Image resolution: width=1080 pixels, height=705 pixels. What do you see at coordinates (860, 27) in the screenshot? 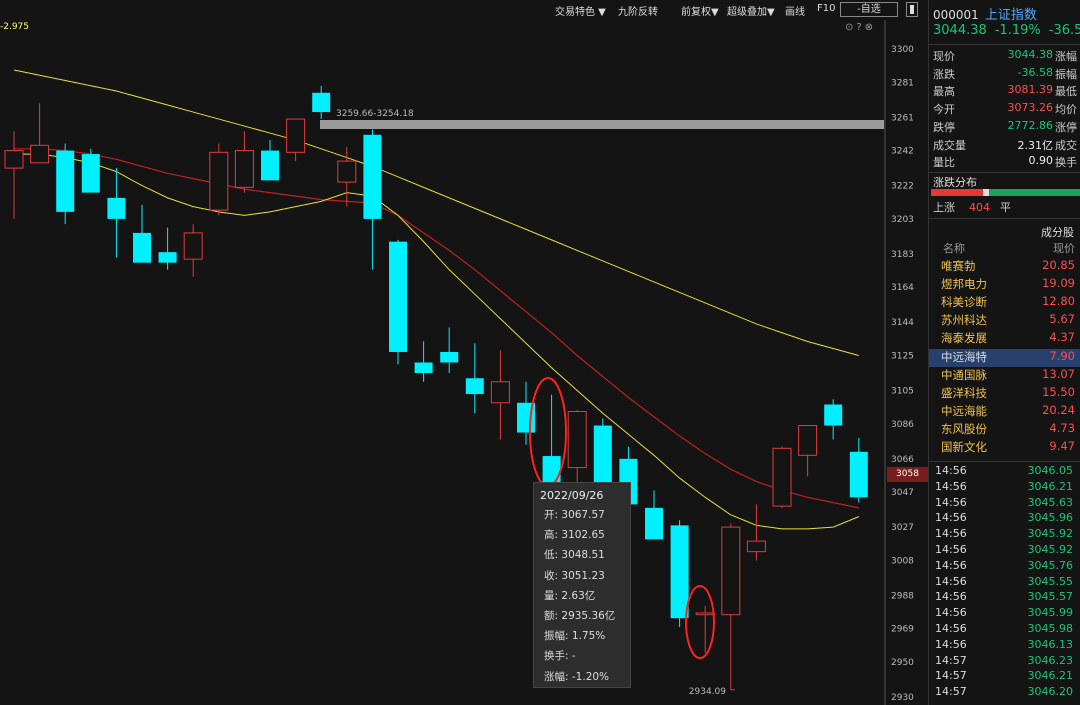
I see `chart-settings-icons: ⊙?⊗` at bounding box center [860, 27].